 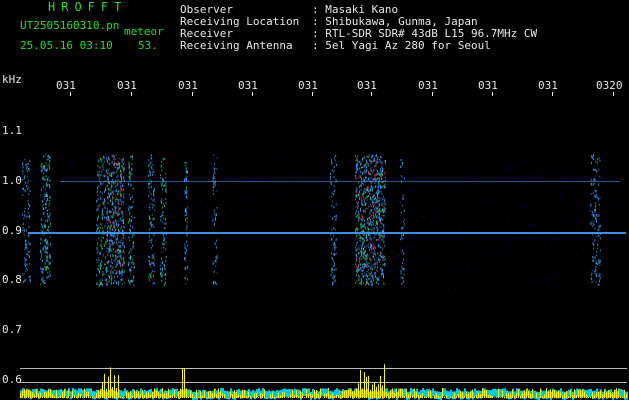 I want to click on floor-bar, so click(x=591, y=392).